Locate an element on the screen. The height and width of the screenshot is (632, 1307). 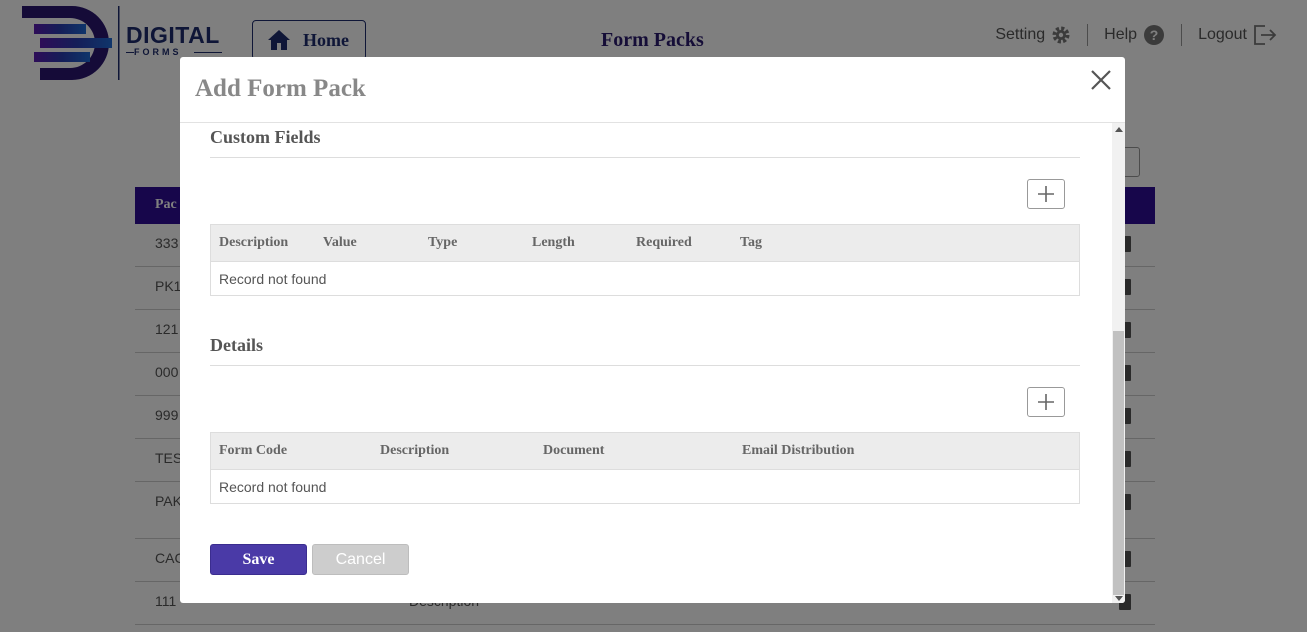
add-detail-button is located at coordinates (1046, 402).